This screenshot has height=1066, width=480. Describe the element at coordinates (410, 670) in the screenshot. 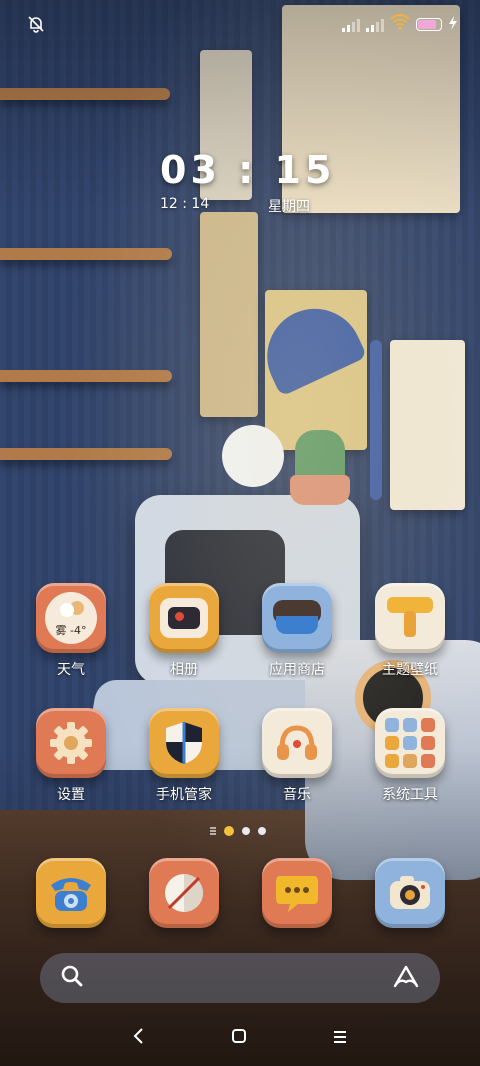

I see `app-label: 主题壁纸` at that location.